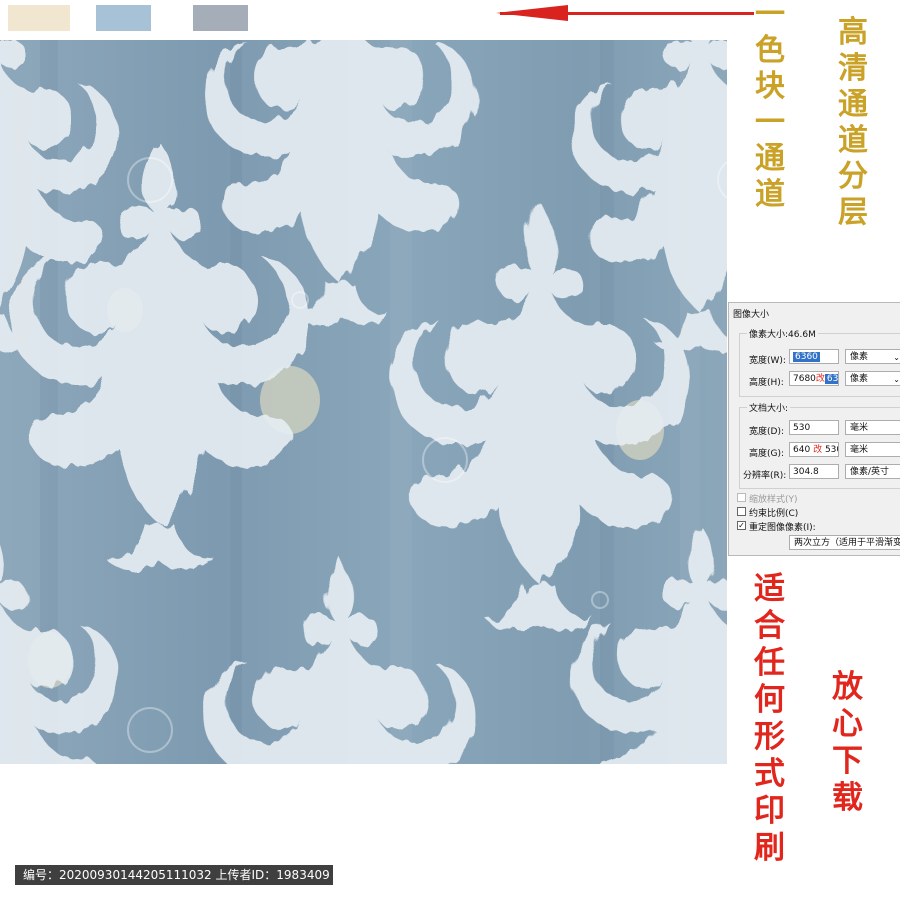 Image resolution: width=900 pixels, height=900 pixels. I want to click on resample-method-select: 两次立方（适用于平滑渐变, so click(844, 542).